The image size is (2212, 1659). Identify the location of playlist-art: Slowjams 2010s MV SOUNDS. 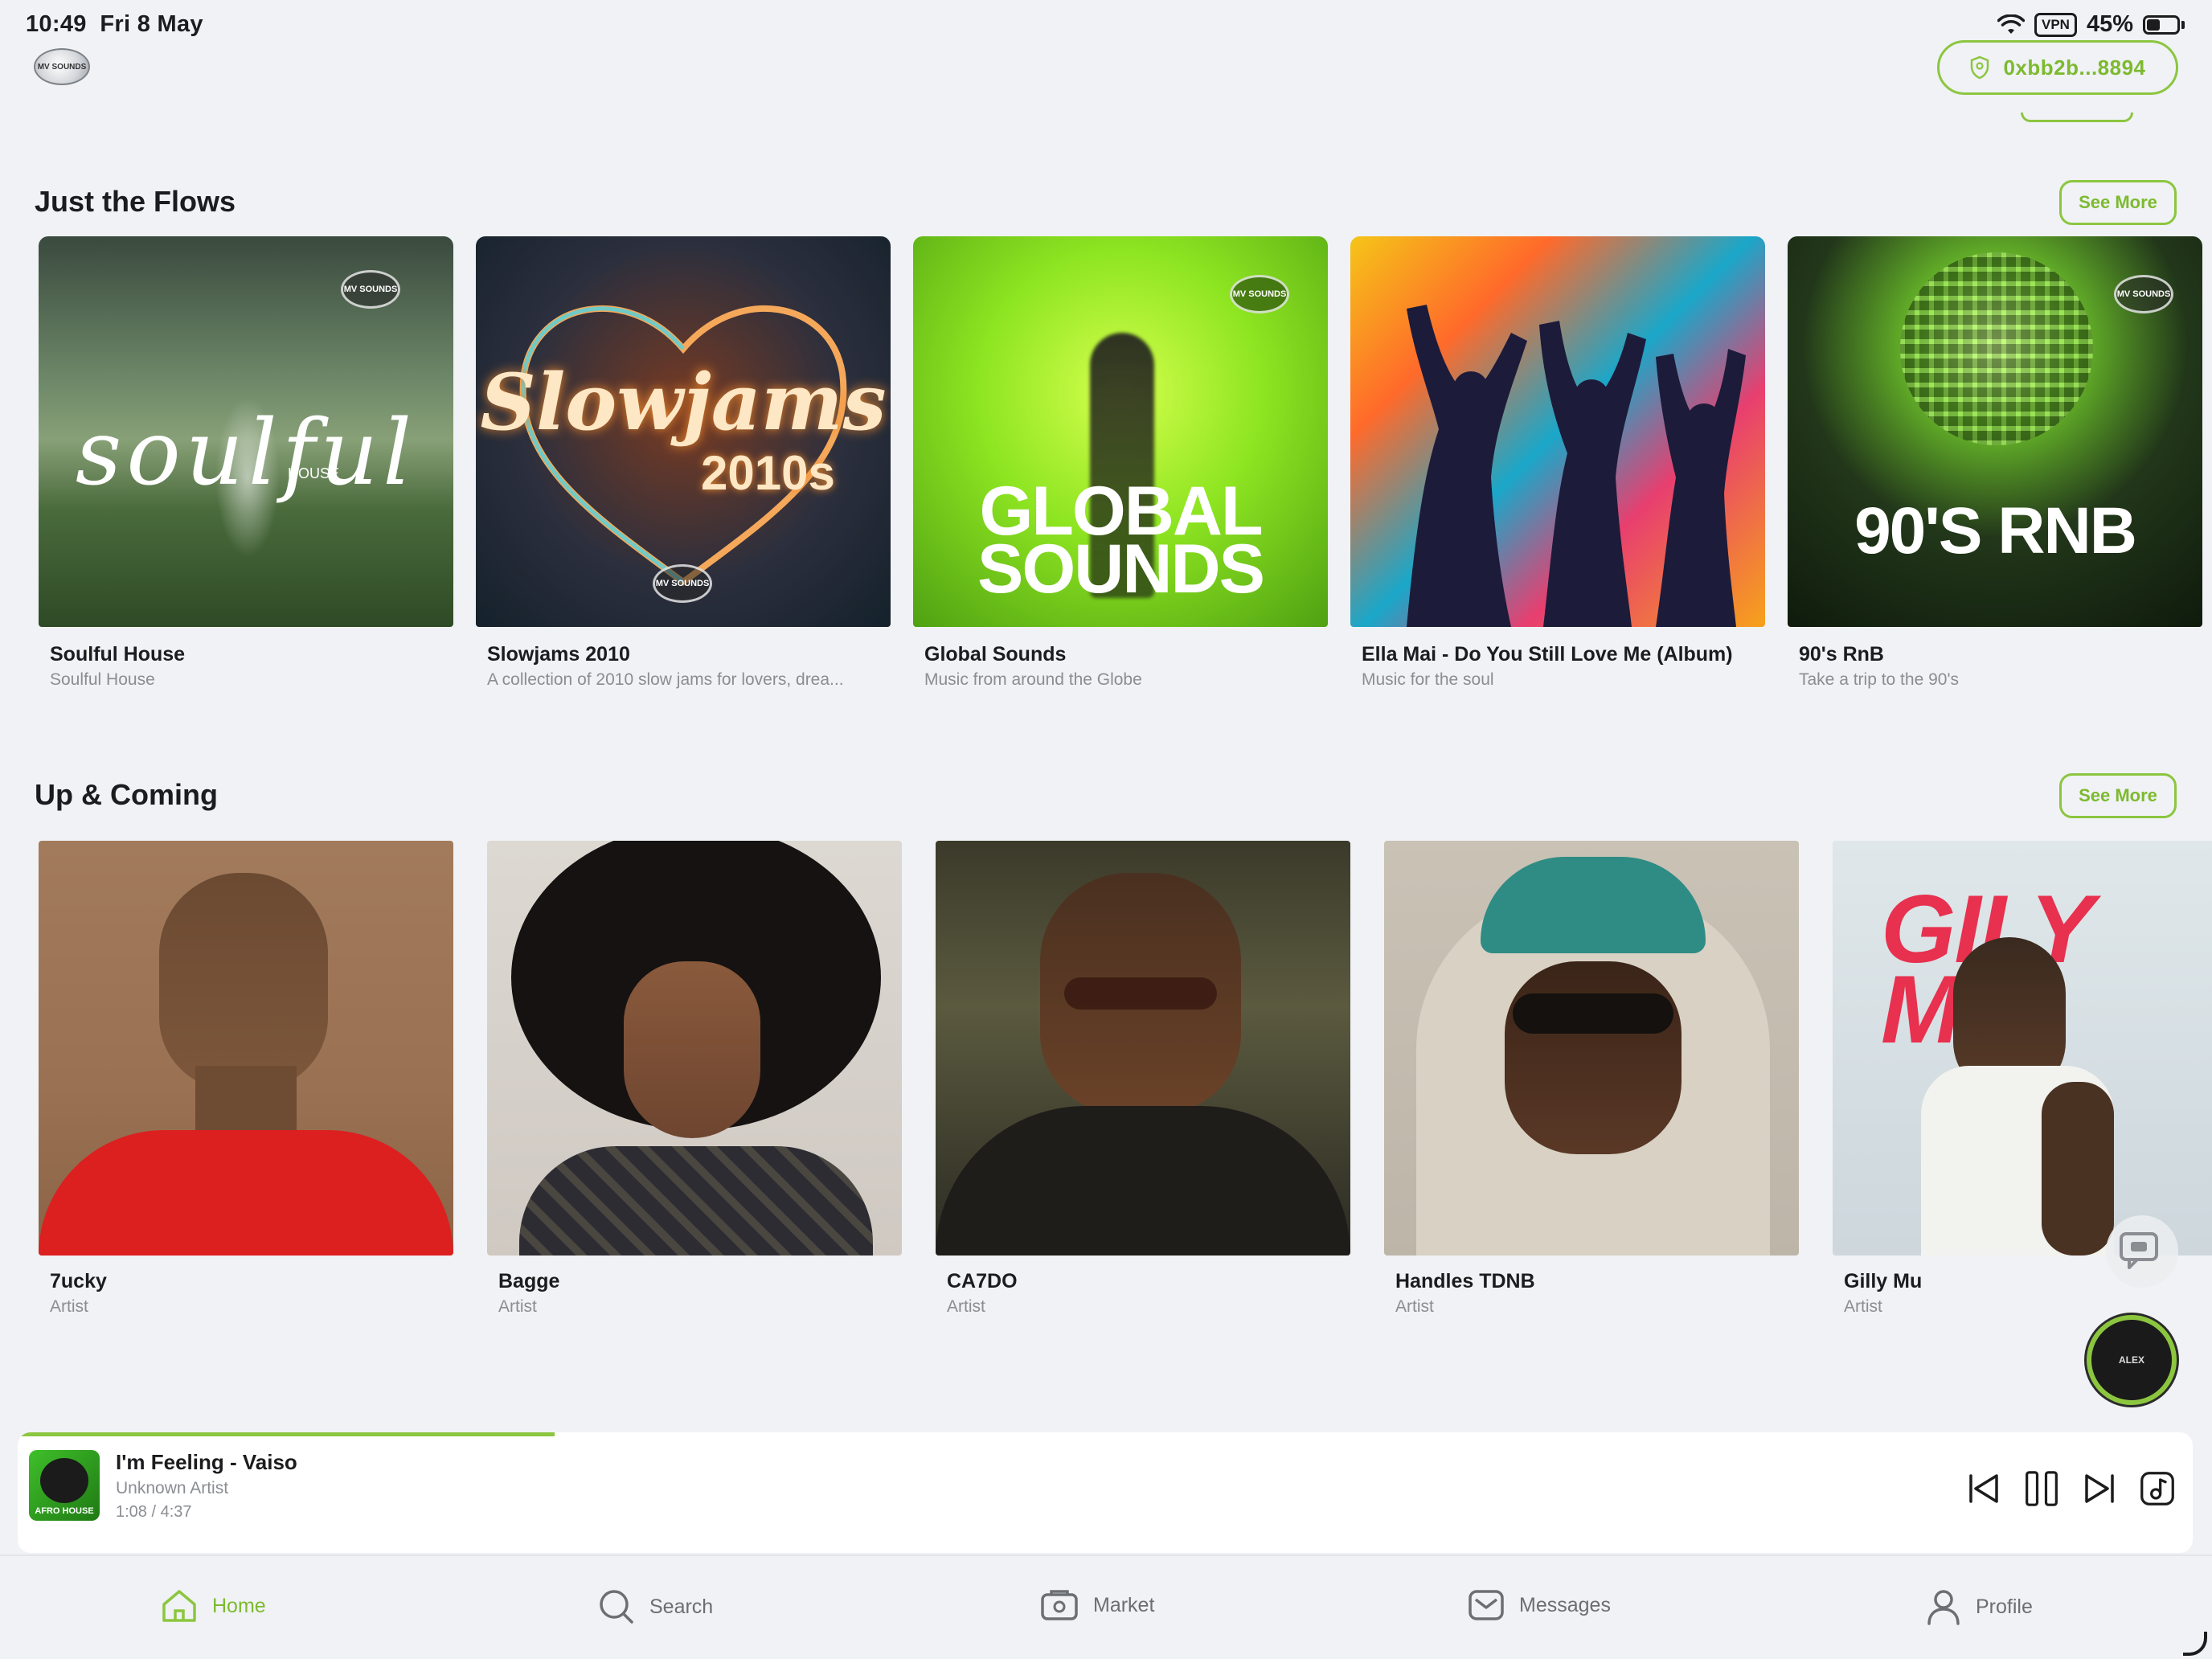
(683, 432).